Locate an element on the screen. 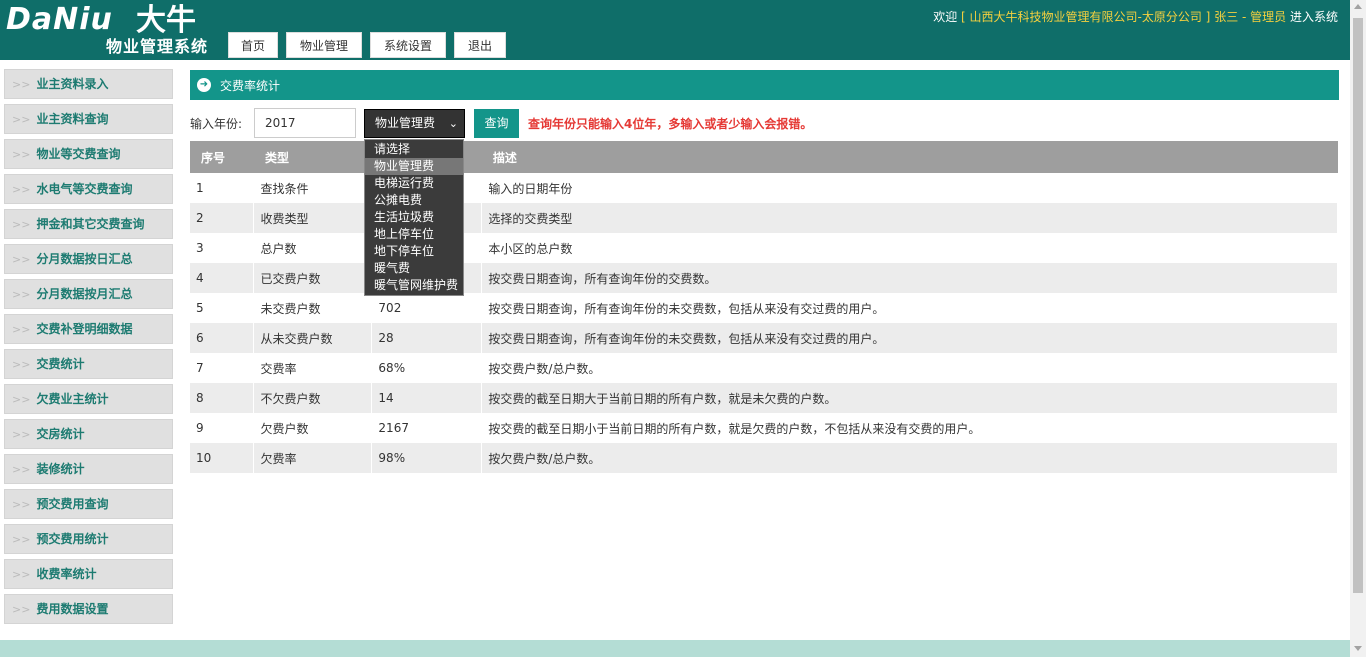 The image size is (1366, 657). cell-type: 总户数 is located at coordinates (313, 248).